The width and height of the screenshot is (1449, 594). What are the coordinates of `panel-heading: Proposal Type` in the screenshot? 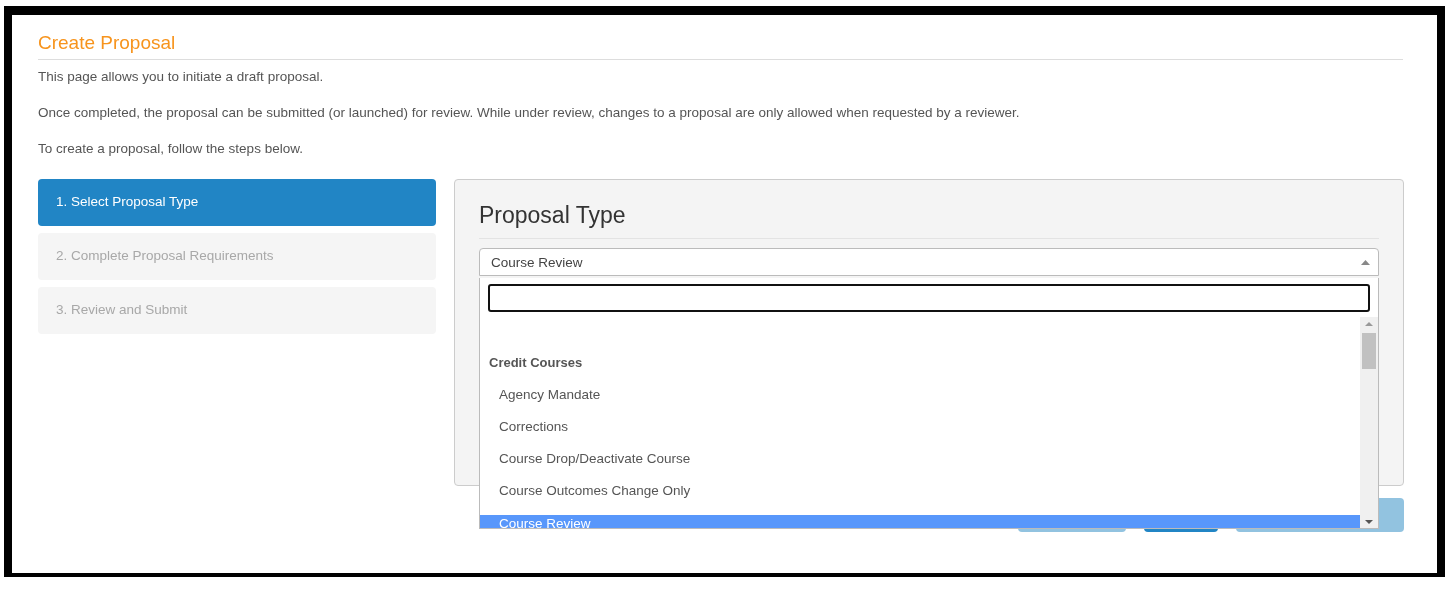 It's located at (929, 220).